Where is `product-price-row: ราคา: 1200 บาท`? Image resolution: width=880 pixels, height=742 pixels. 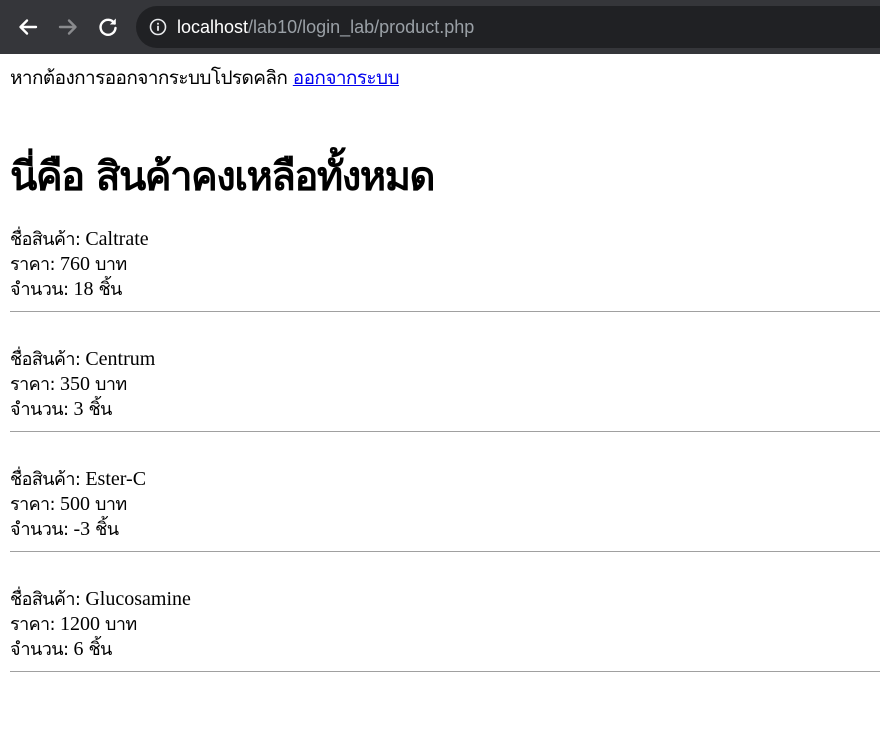
product-price-row: ราคา: 1200 บาท is located at coordinates (445, 624).